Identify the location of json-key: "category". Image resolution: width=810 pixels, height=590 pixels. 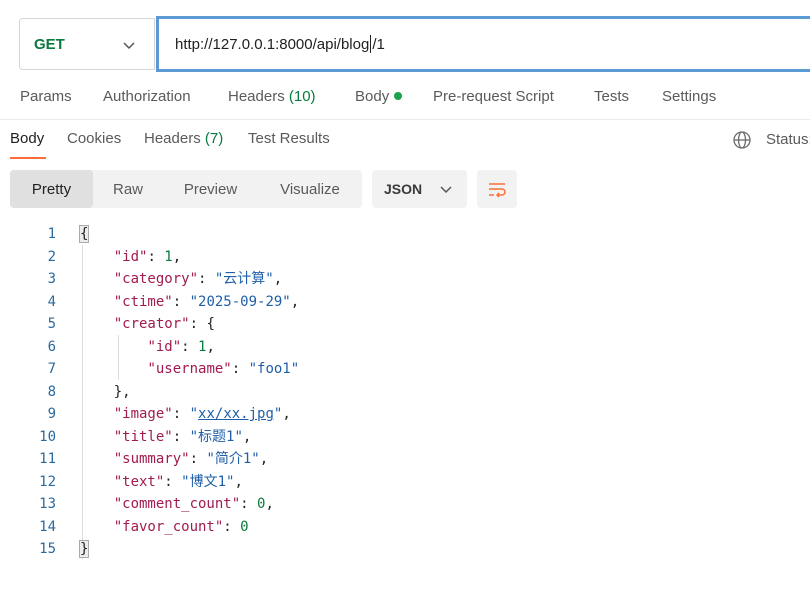
(156, 279).